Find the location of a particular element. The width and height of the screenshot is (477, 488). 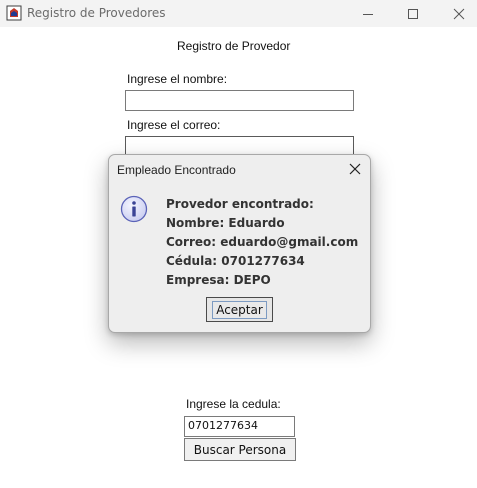

close-button is located at coordinates (456, 13).